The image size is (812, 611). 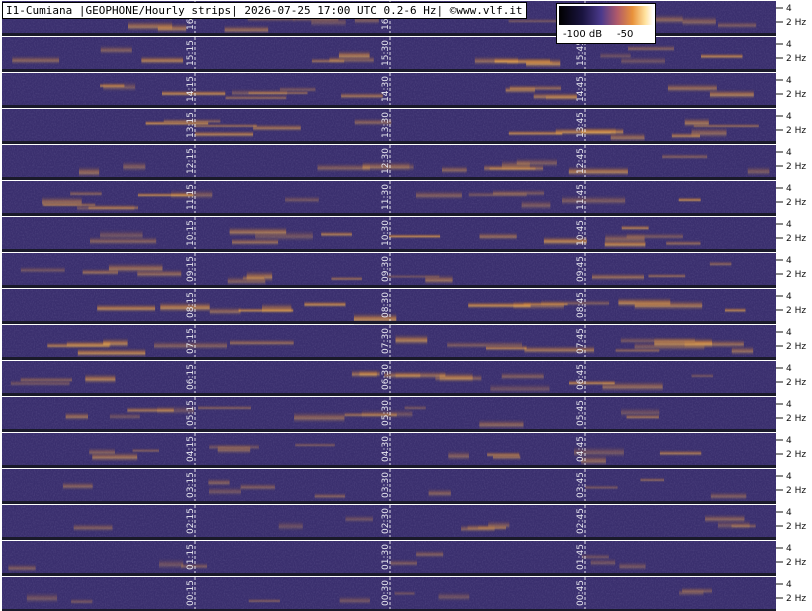 What do you see at coordinates (583, 34) in the screenshot?
I see `color-scale-min-label: -100 dB` at bounding box center [583, 34].